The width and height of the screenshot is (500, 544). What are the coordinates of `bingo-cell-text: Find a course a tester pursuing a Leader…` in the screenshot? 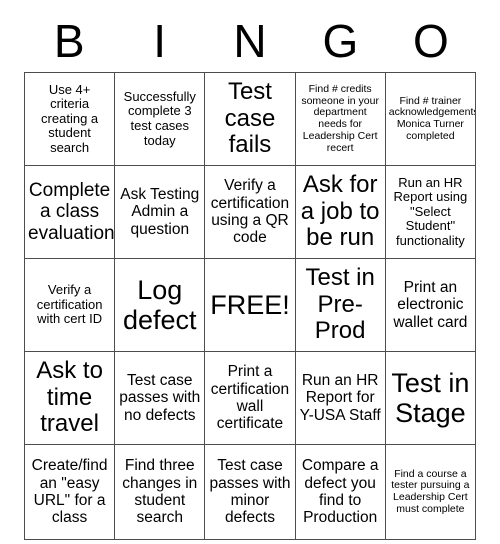 It's located at (430, 491).